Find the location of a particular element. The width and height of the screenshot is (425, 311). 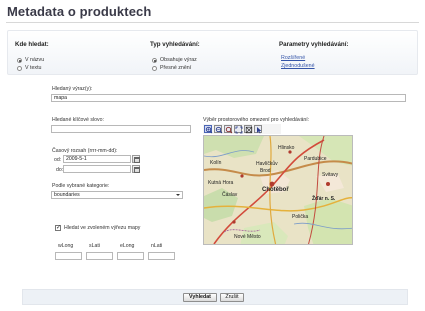

current-extent-checkbox: ✓ is located at coordinates (58, 228).